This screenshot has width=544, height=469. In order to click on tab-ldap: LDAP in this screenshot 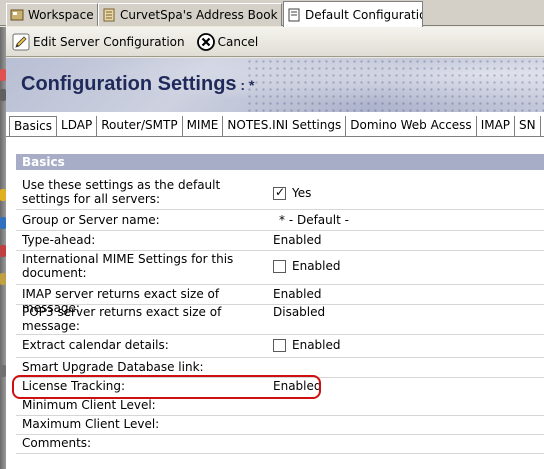, I will do `click(77, 126)`.